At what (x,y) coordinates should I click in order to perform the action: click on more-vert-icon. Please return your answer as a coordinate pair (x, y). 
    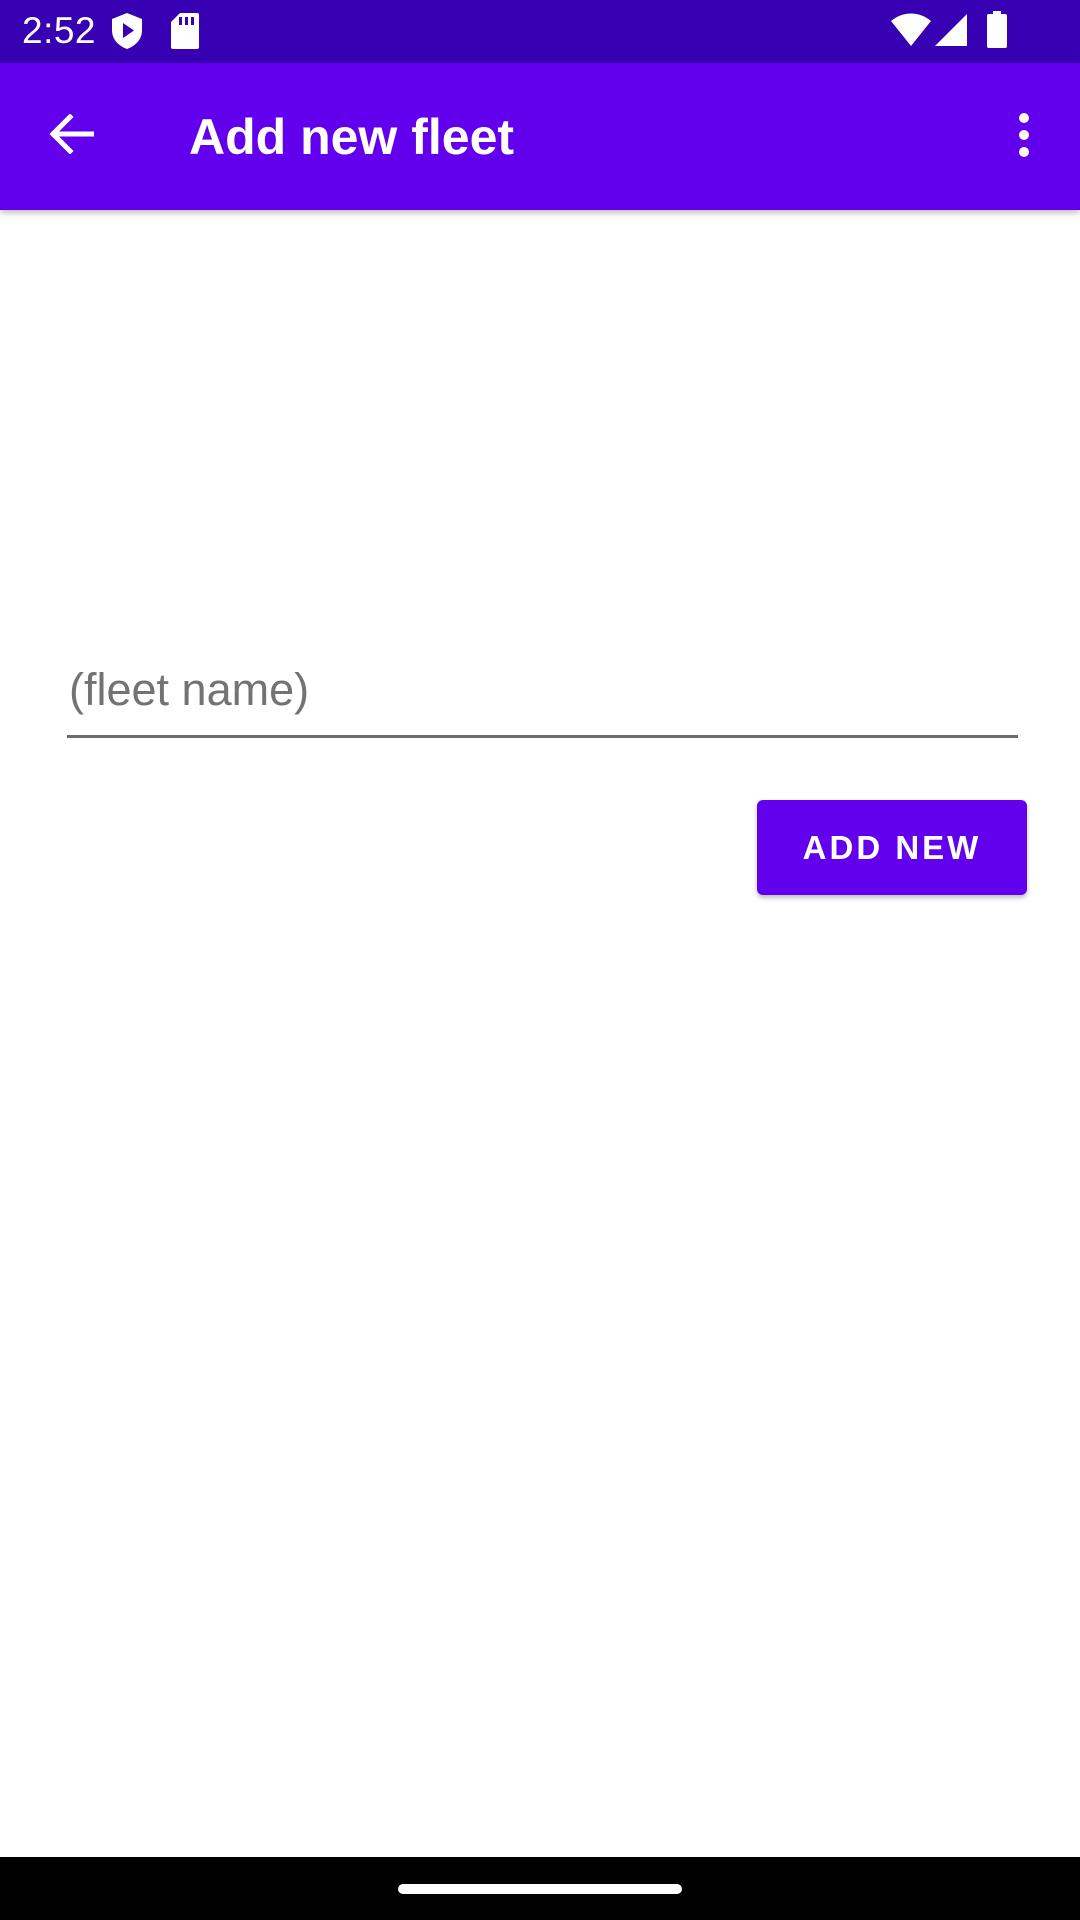
    Looking at the image, I should click on (1024, 137).